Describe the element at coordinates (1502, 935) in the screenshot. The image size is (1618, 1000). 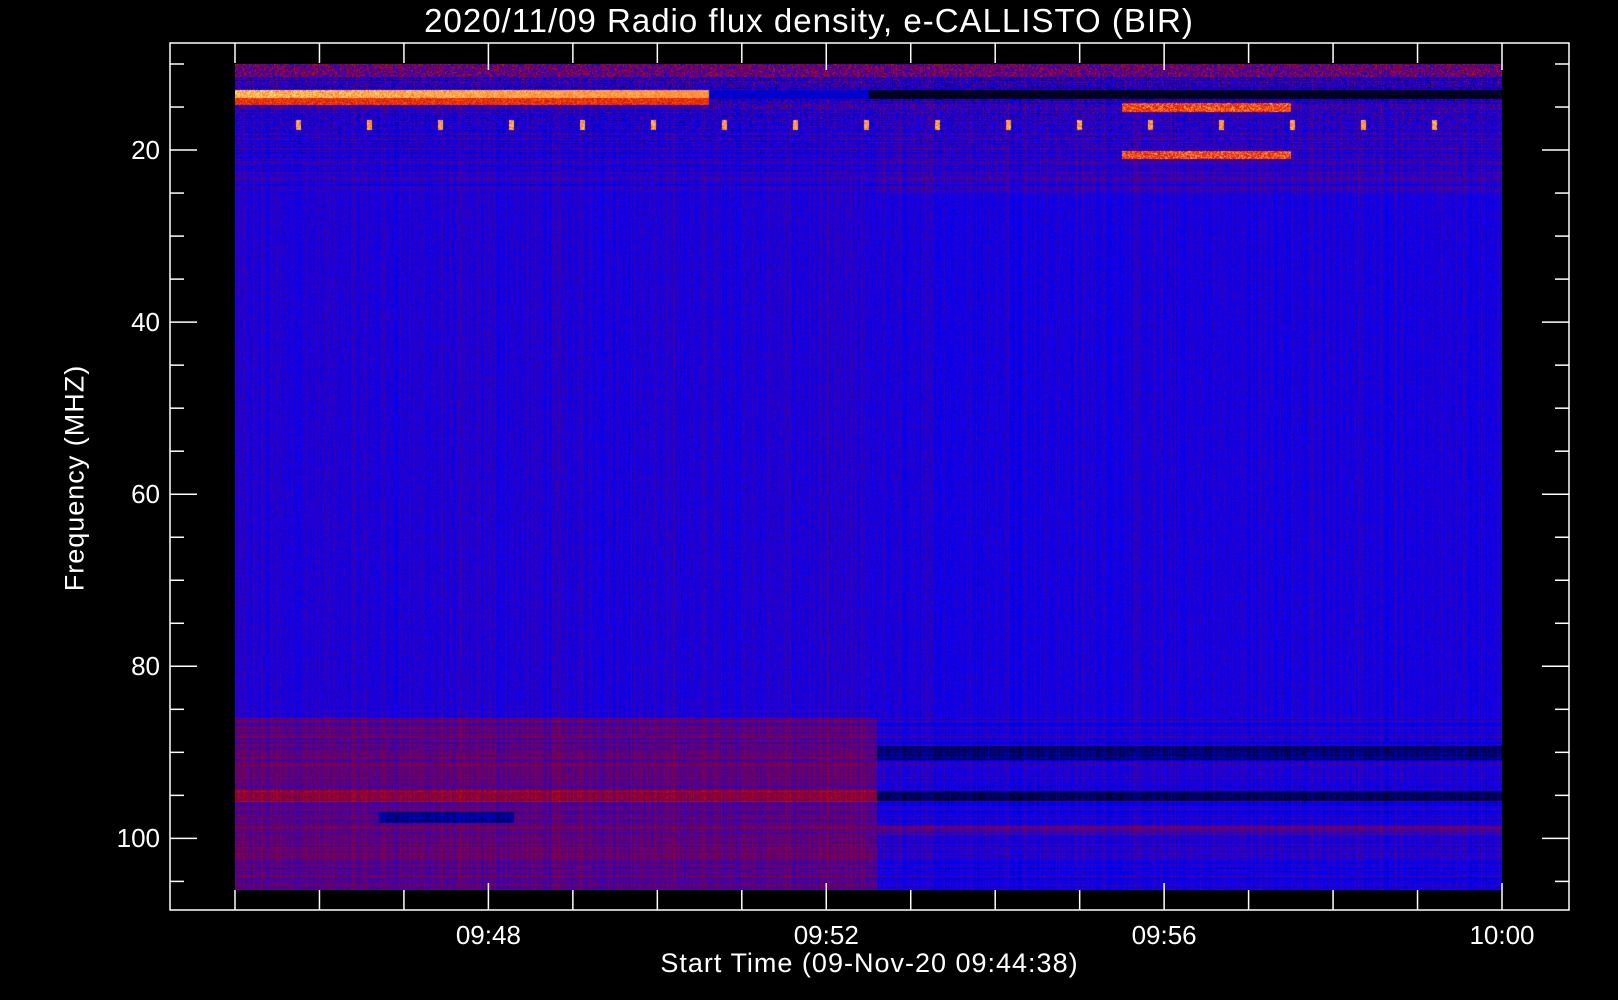
I see `x-tick-label: 10:00` at that location.